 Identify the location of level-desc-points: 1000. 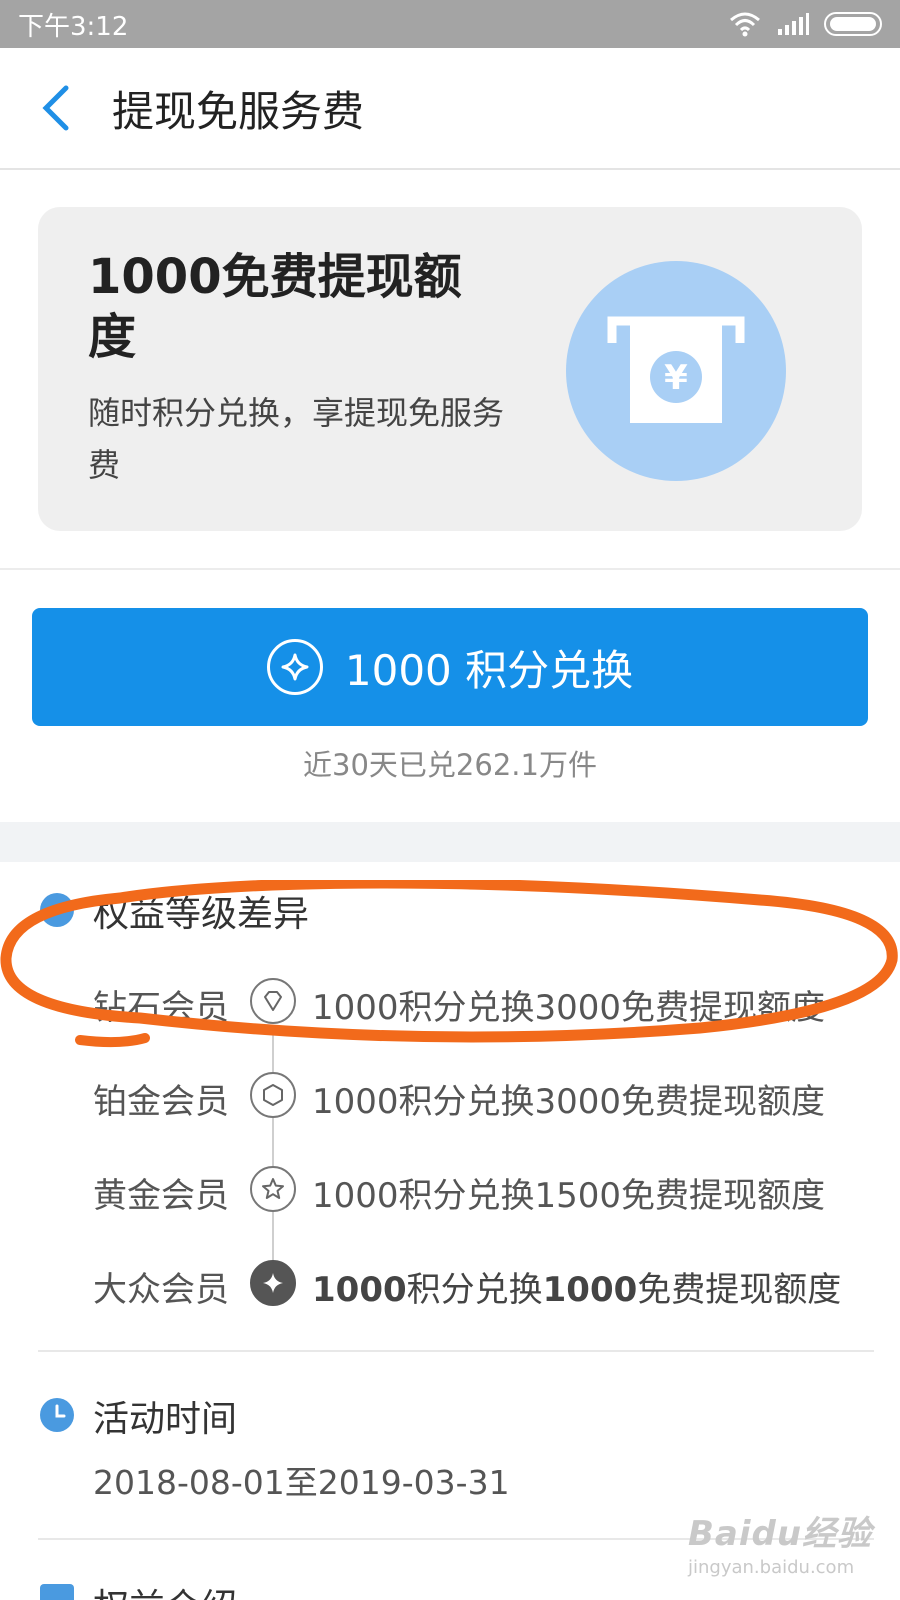
(359, 1290).